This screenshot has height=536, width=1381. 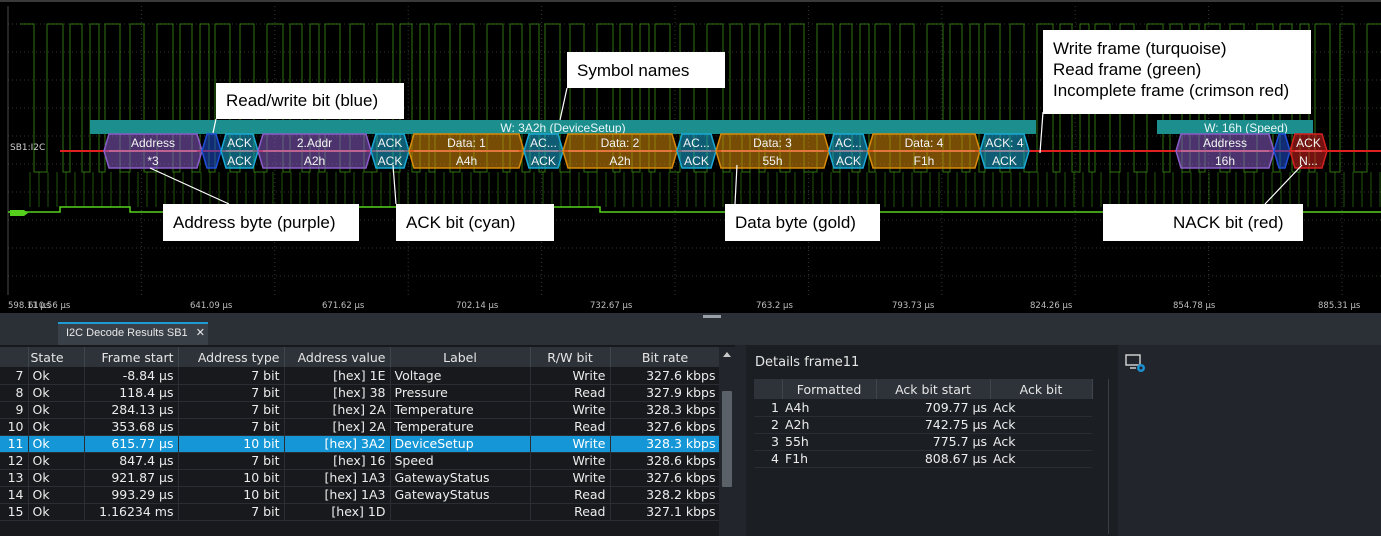 I want to click on chevron-up-icon, so click(x=727, y=354).